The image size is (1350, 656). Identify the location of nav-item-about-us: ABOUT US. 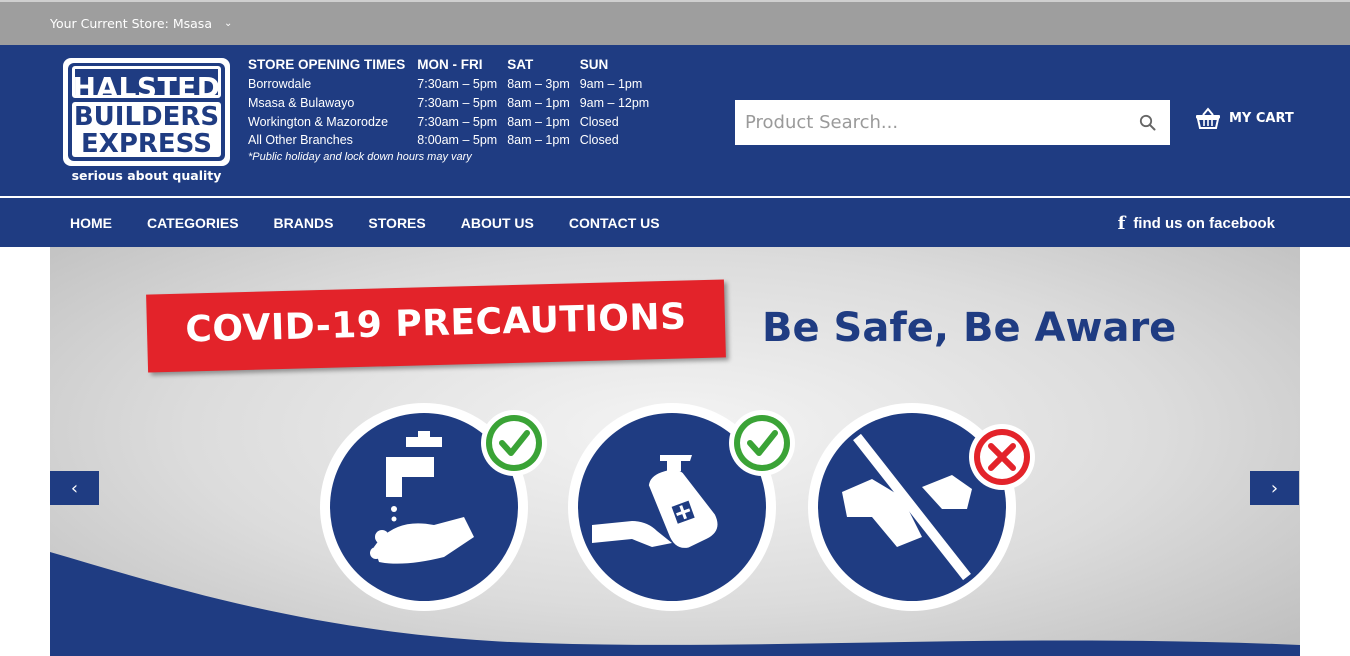
(497, 223).